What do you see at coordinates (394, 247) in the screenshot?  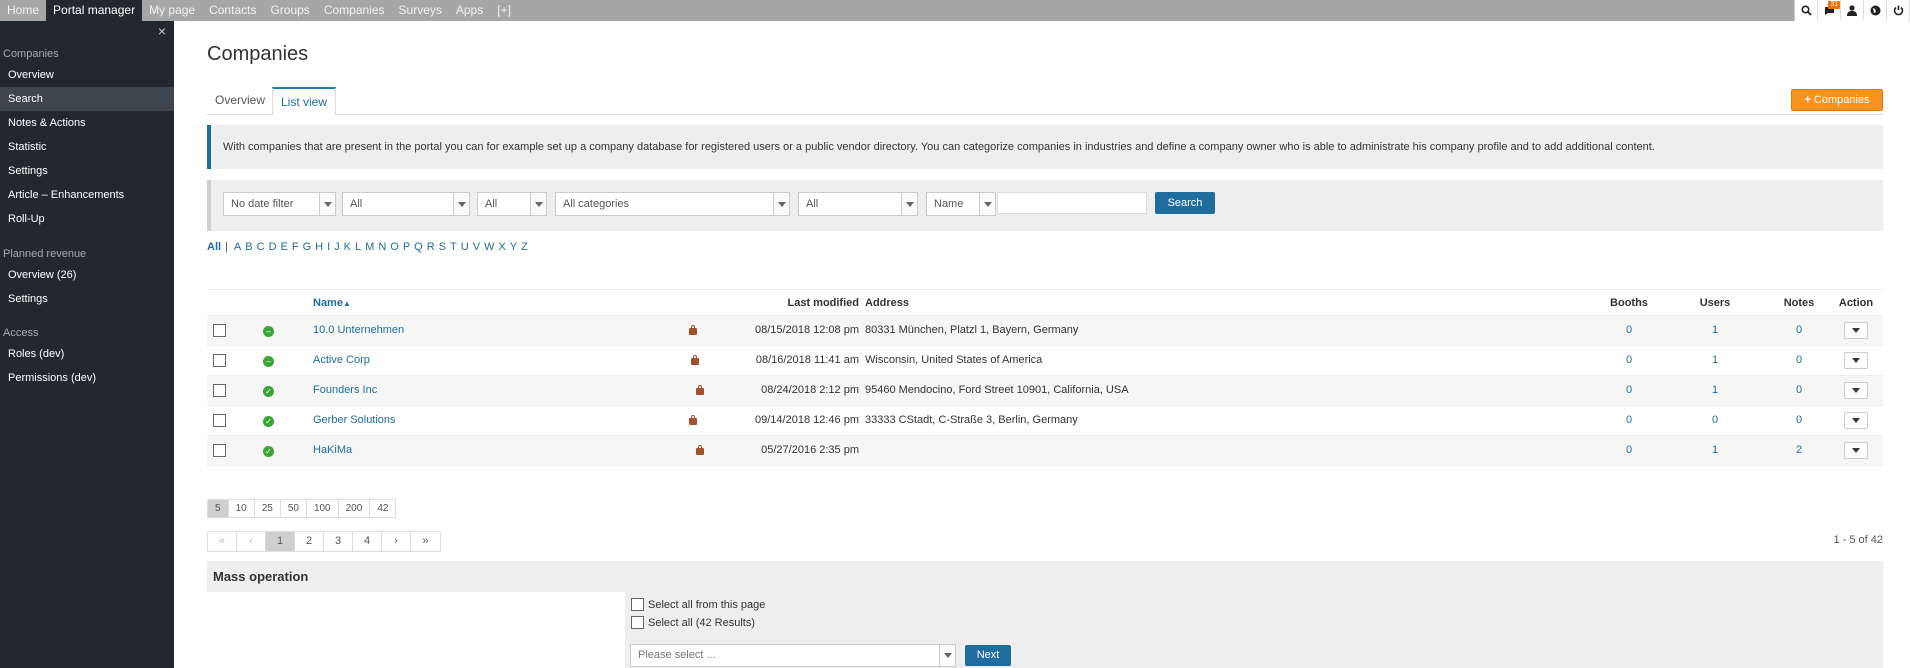 I see `alphabet-letter: O` at bounding box center [394, 247].